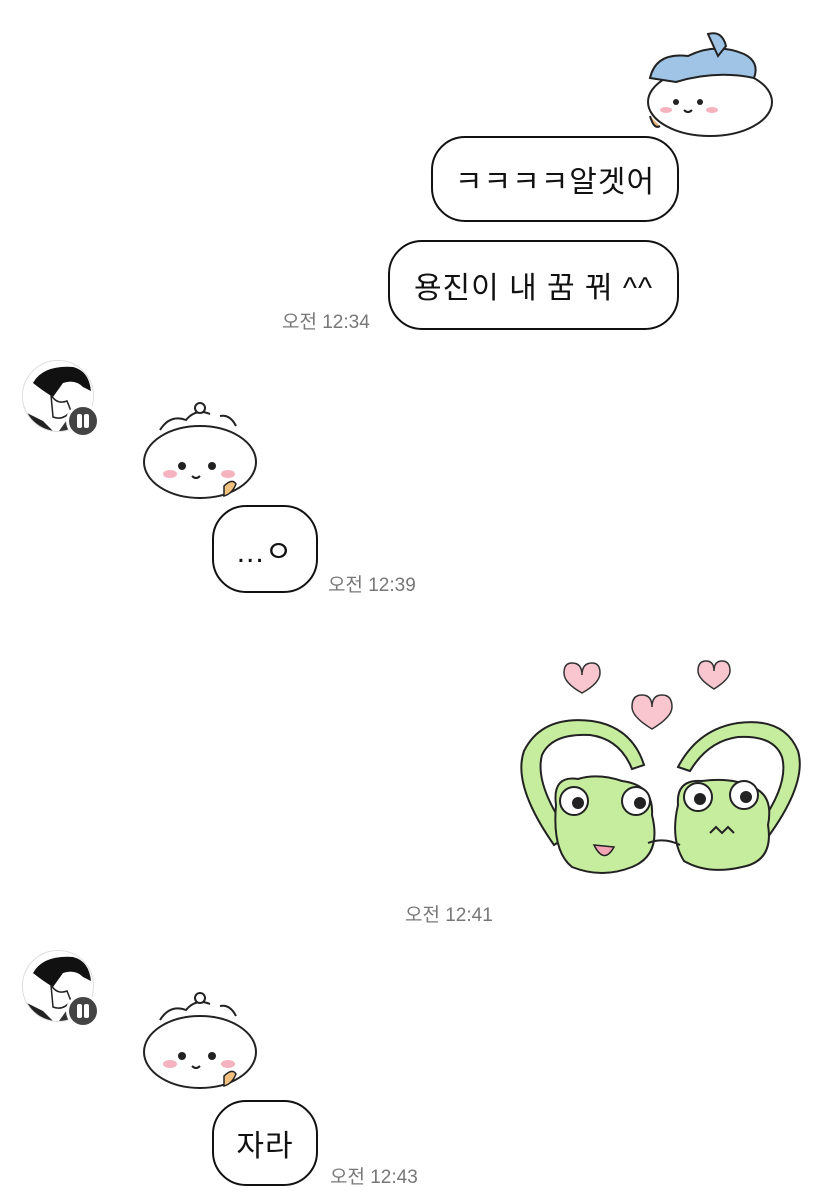  Describe the element at coordinates (555, 179) in the screenshot. I see `message-bubble: ㅋㅋㅋㅋ알겟어` at that location.